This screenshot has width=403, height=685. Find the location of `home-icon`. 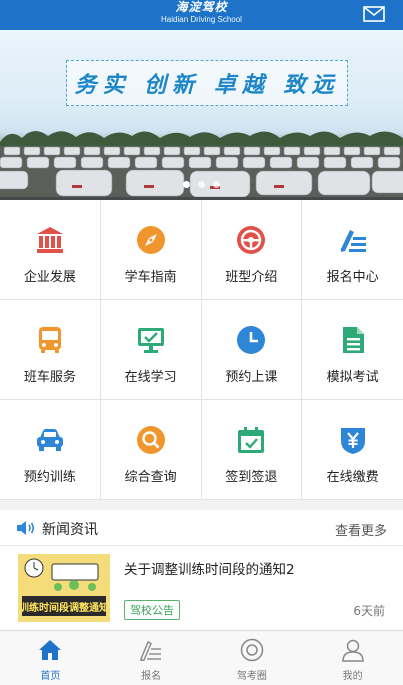

home-icon is located at coordinates (50, 650).